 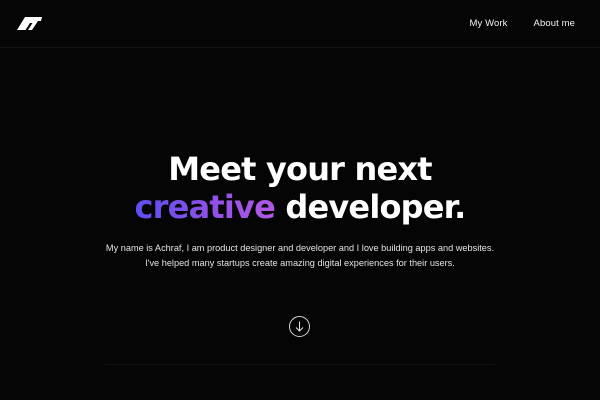 What do you see at coordinates (522, 23) in the screenshot?
I see `main-nav: My Work About me` at bounding box center [522, 23].